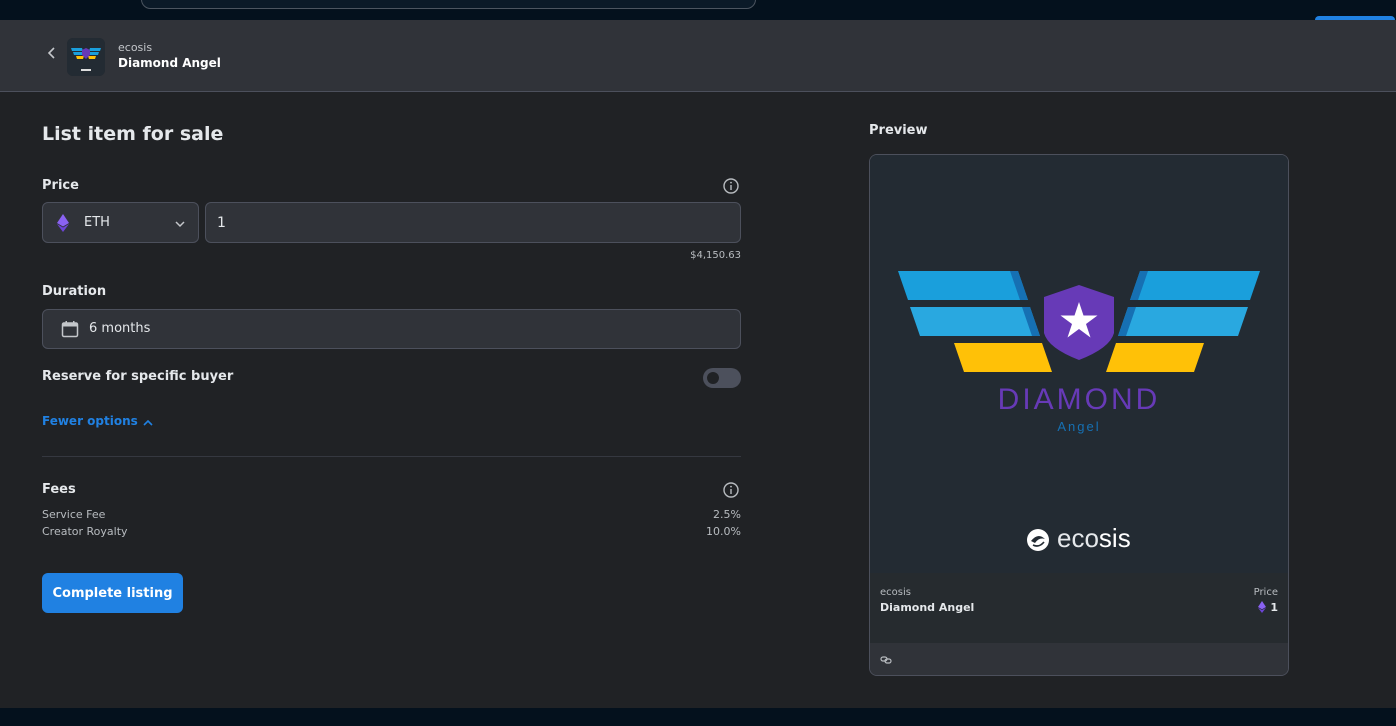  I want to click on ecosis-wordmark: ecosis, so click(1094, 538).